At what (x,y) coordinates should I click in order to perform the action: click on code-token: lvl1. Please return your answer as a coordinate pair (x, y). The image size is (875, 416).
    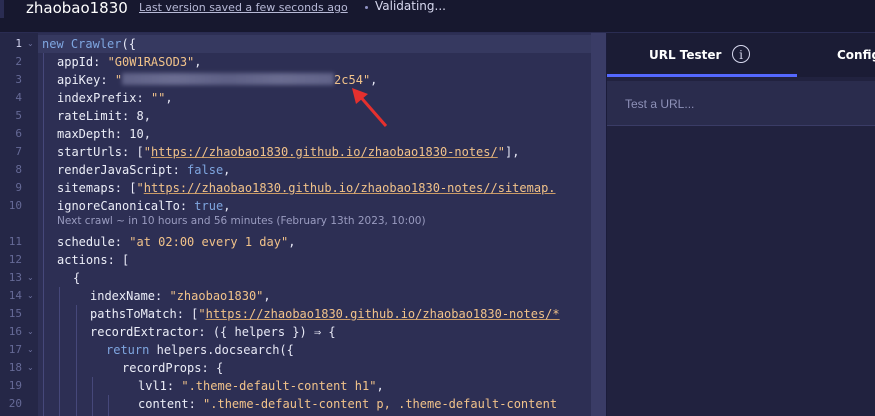
    Looking at the image, I should click on (152, 386).